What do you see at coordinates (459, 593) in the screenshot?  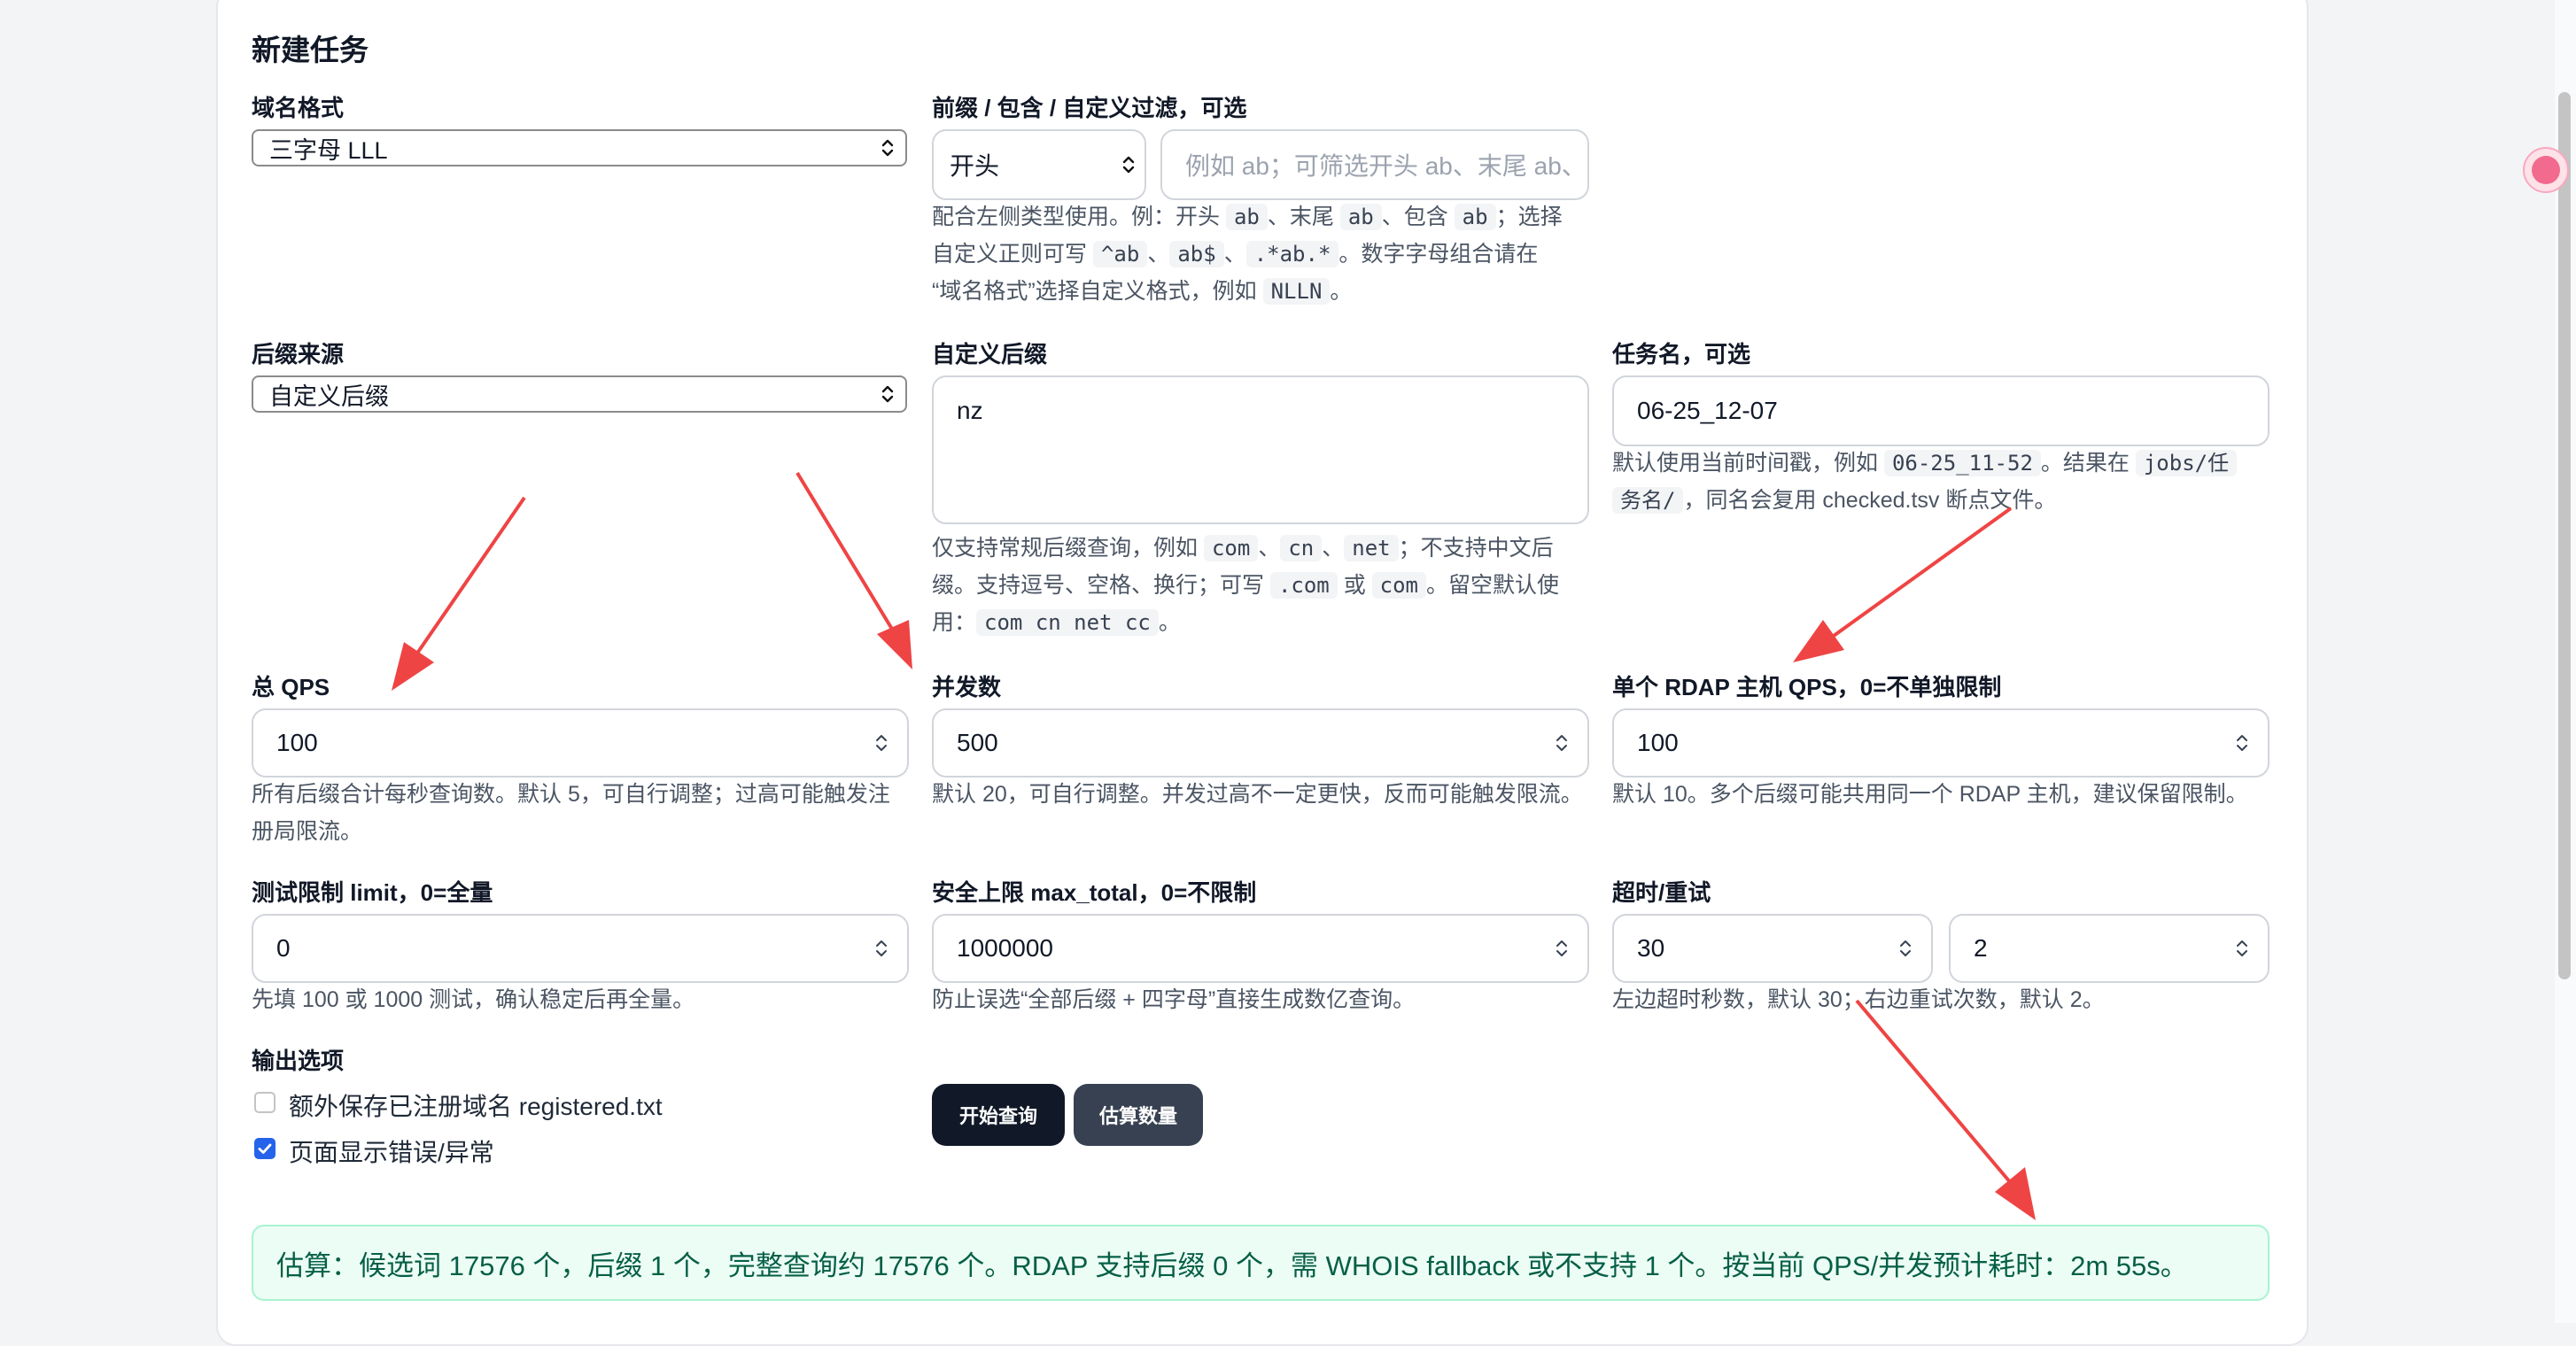 I see `arrow-to-total-qps` at bounding box center [459, 593].